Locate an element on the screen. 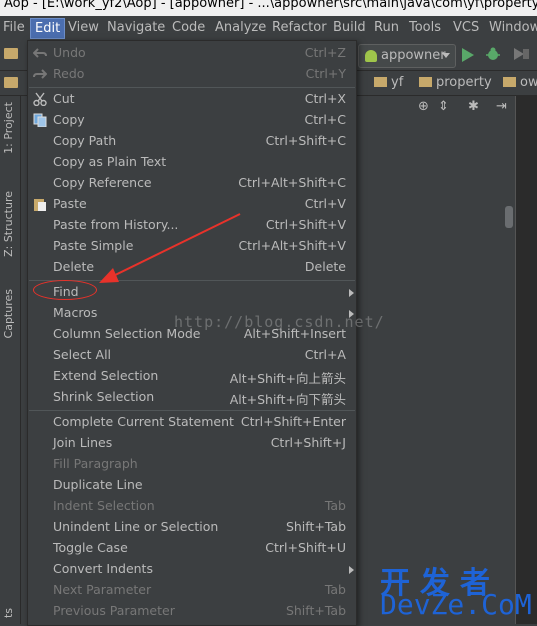 The height and width of the screenshot is (626, 537). menu-item-toggle-case: Toggle Case Ctrl+Shift+U is located at coordinates (192, 548).